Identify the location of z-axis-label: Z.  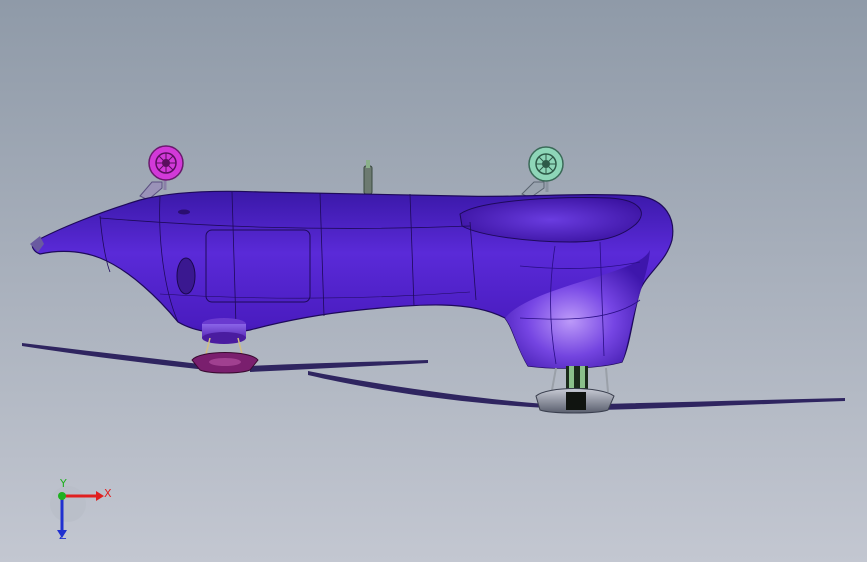
(63, 535).